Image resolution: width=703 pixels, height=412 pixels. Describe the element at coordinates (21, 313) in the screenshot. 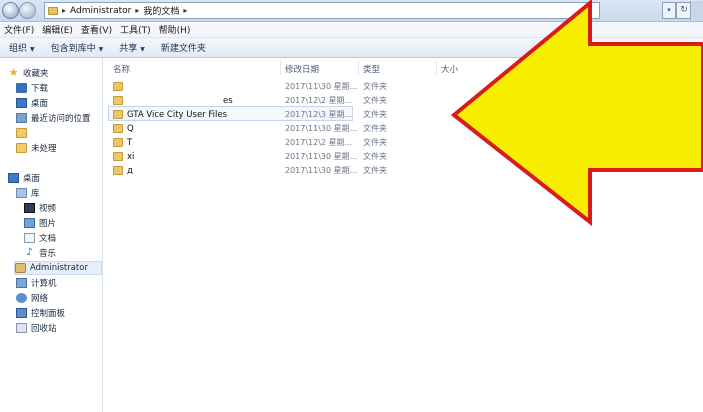

I see `control-panel-icon` at that location.